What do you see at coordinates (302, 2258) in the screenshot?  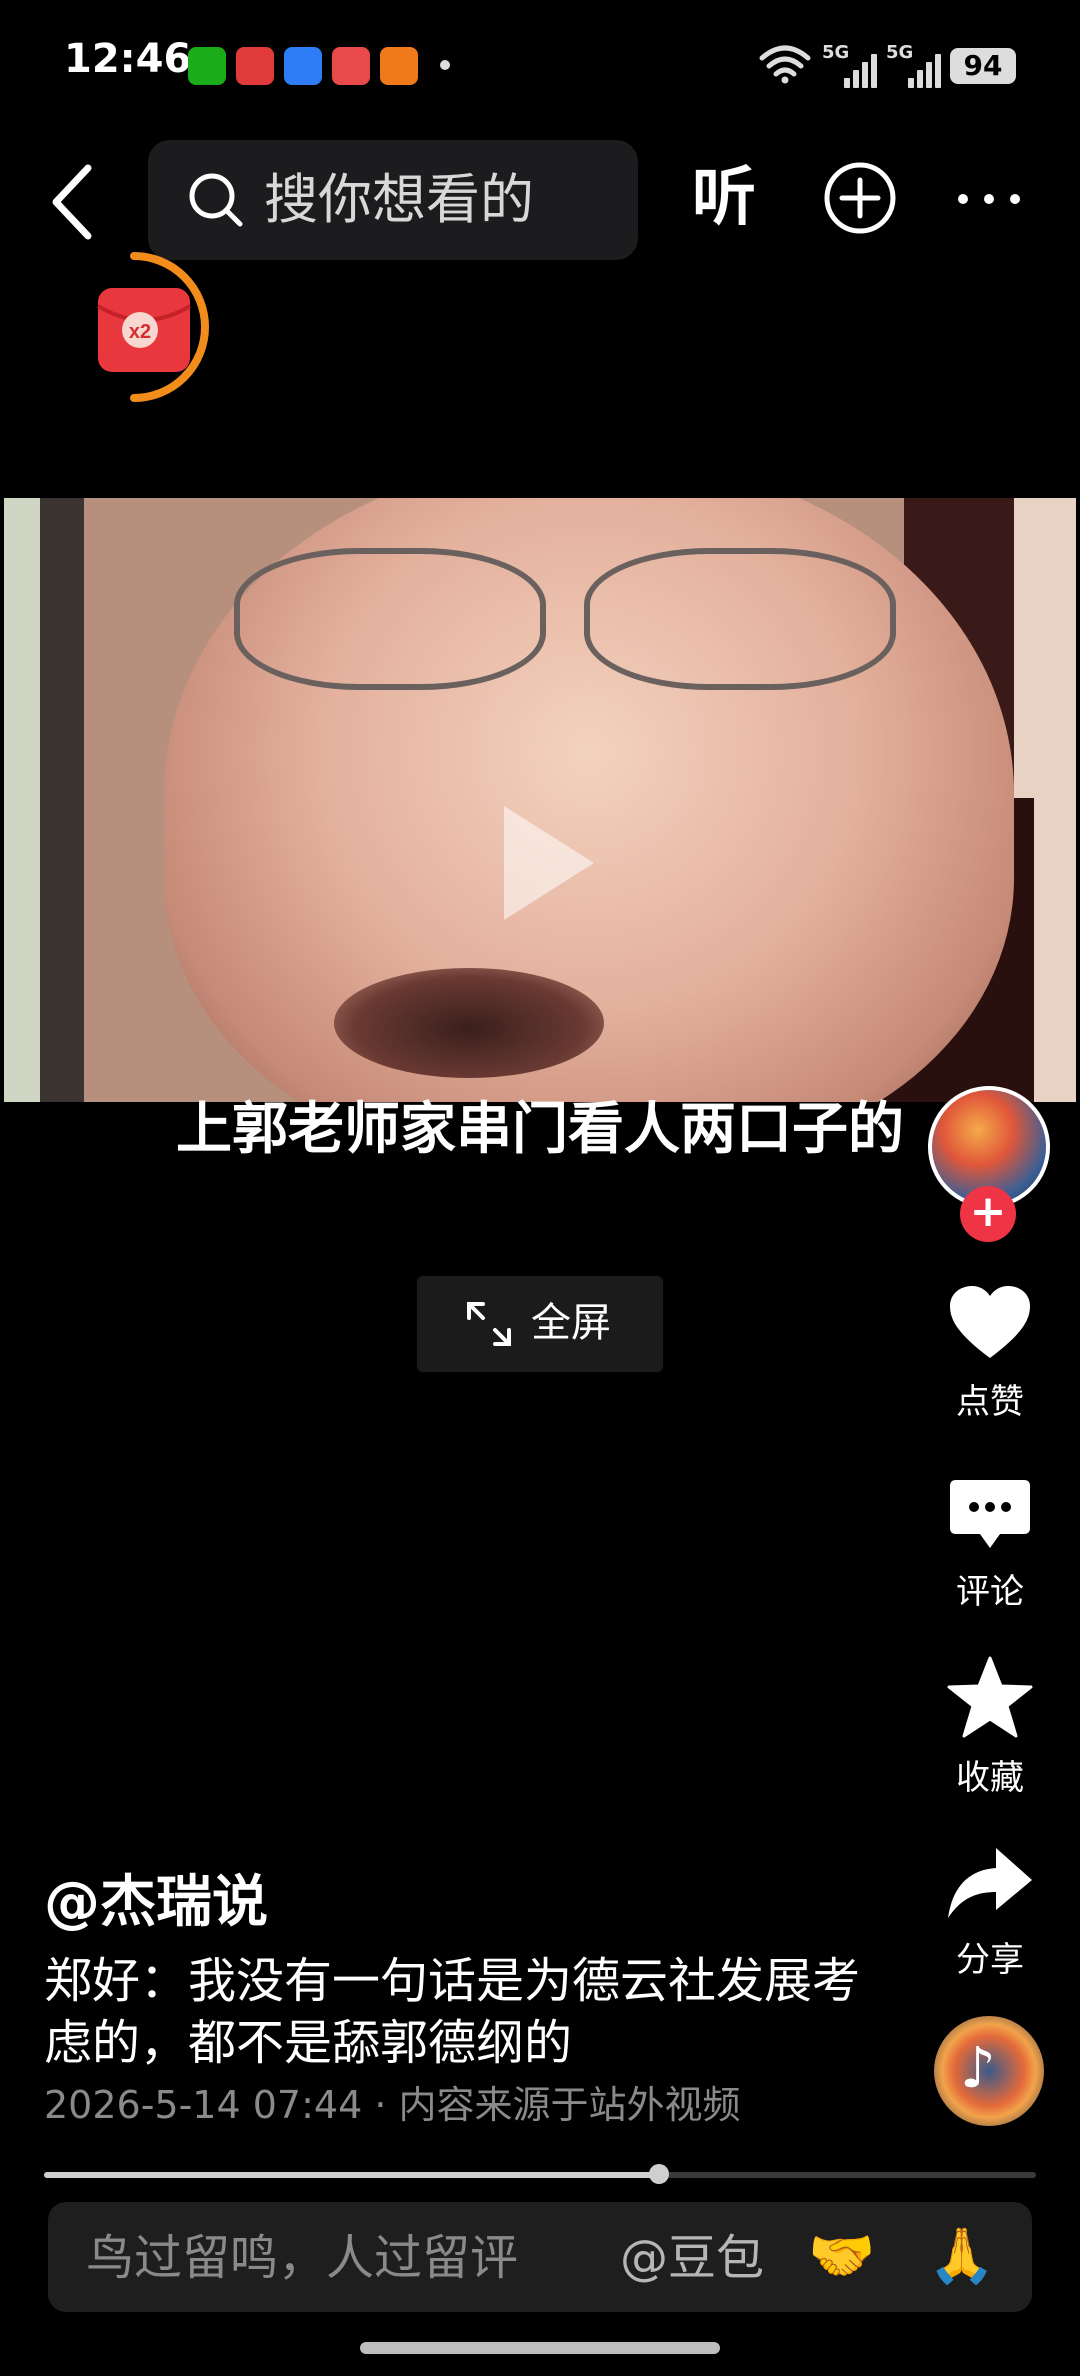 I see `comment-placeholder: 鸟过留鸣，人过留评` at bounding box center [302, 2258].